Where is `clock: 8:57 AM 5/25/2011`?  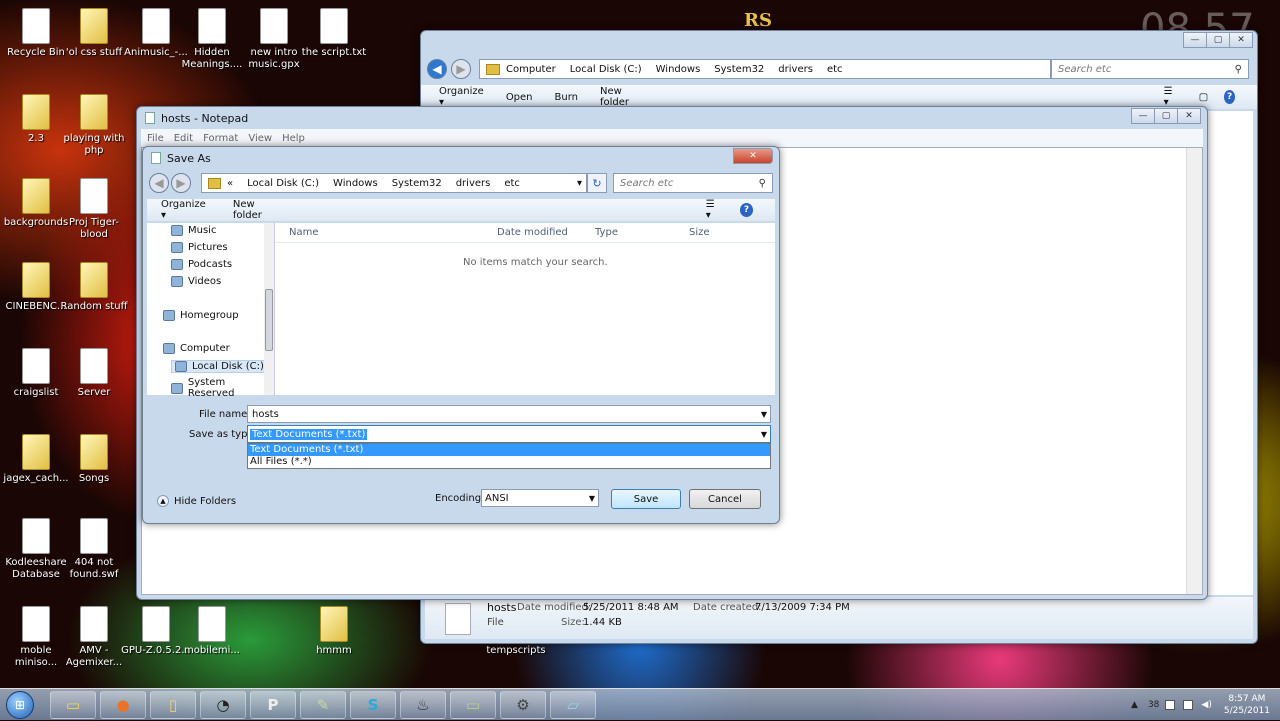 clock: 8:57 AM 5/25/2011 is located at coordinates (1247, 705).